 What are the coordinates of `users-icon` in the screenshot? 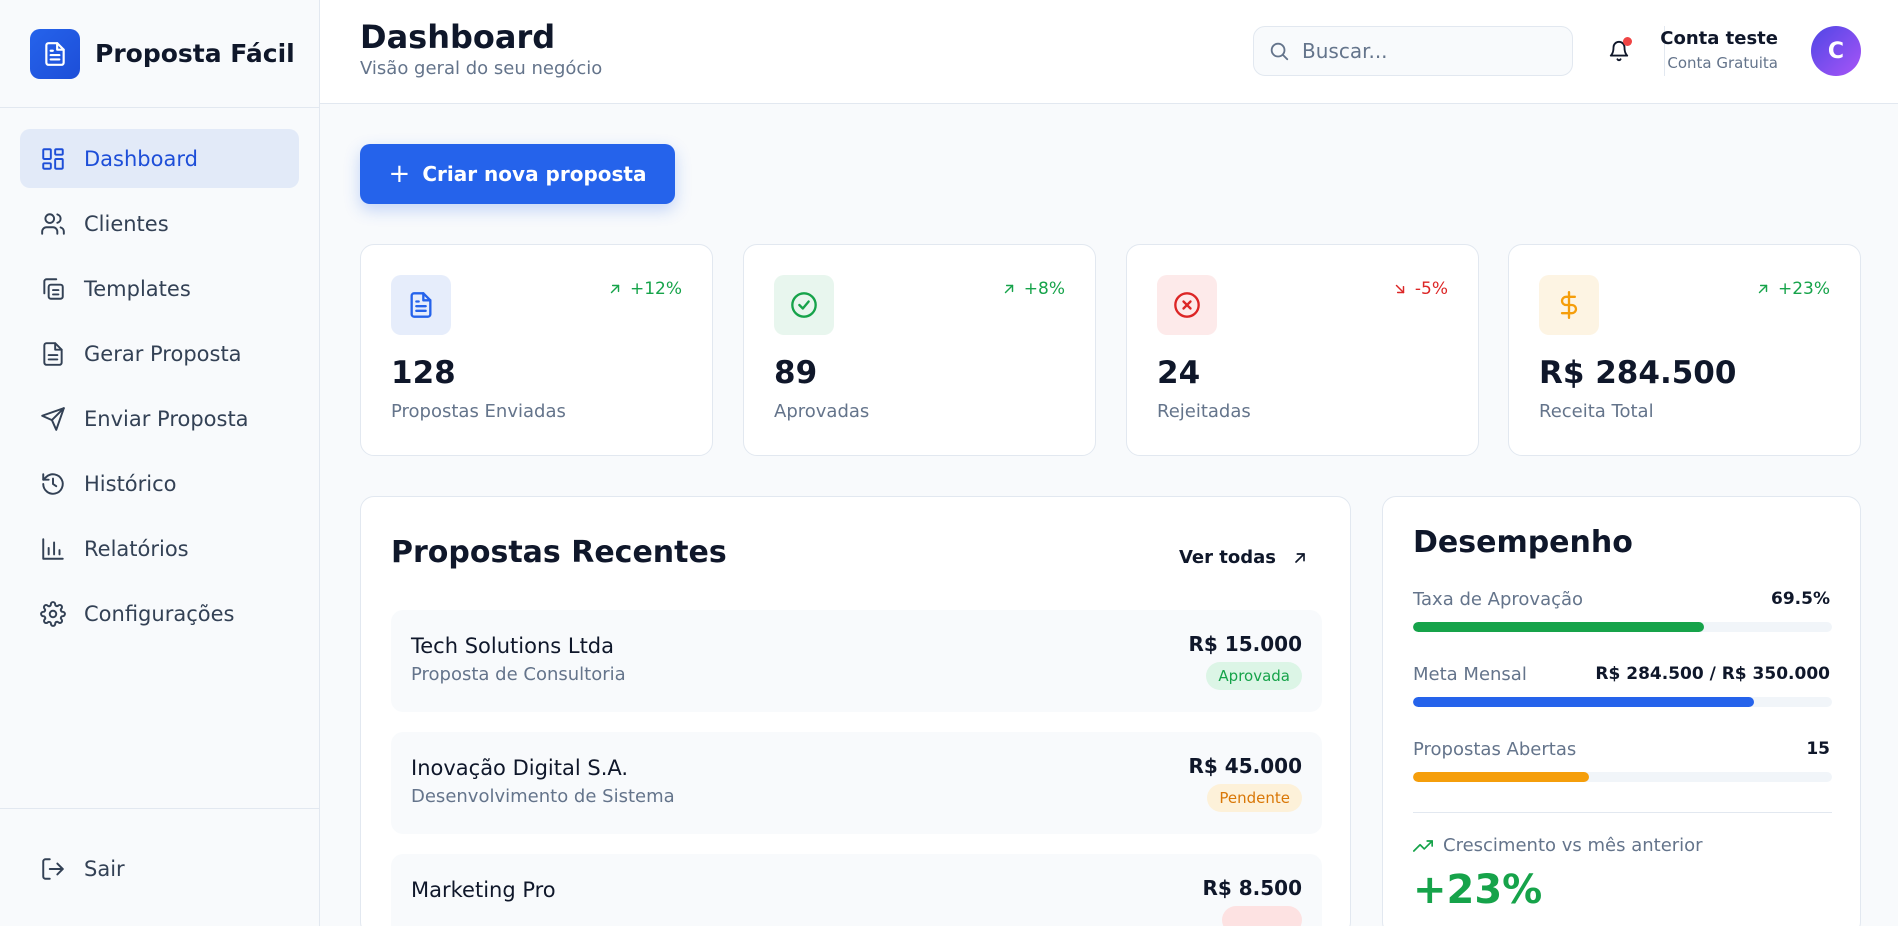 It's located at (53, 223).